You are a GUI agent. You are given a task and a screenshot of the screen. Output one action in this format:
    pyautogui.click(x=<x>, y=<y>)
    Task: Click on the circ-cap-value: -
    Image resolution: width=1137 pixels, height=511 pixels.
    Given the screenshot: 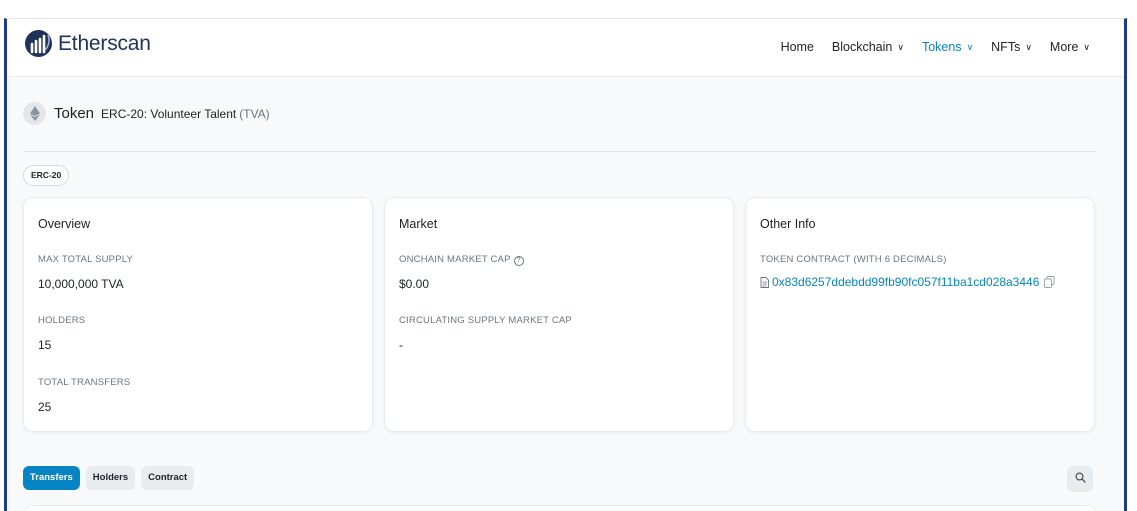 What is the action you would take?
    pyautogui.click(x=401, y=345)
    